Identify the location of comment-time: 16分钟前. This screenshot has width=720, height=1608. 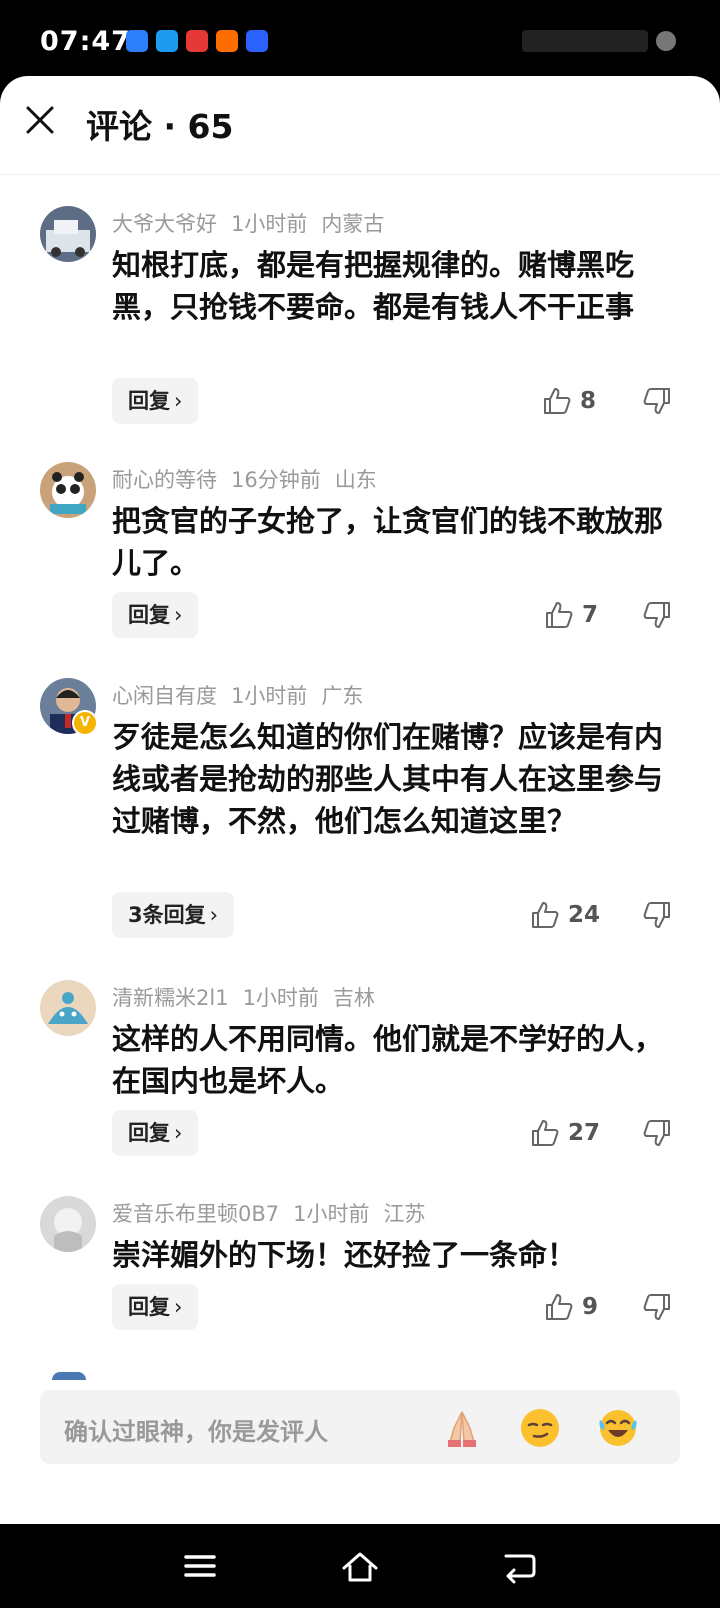
(276, 480).